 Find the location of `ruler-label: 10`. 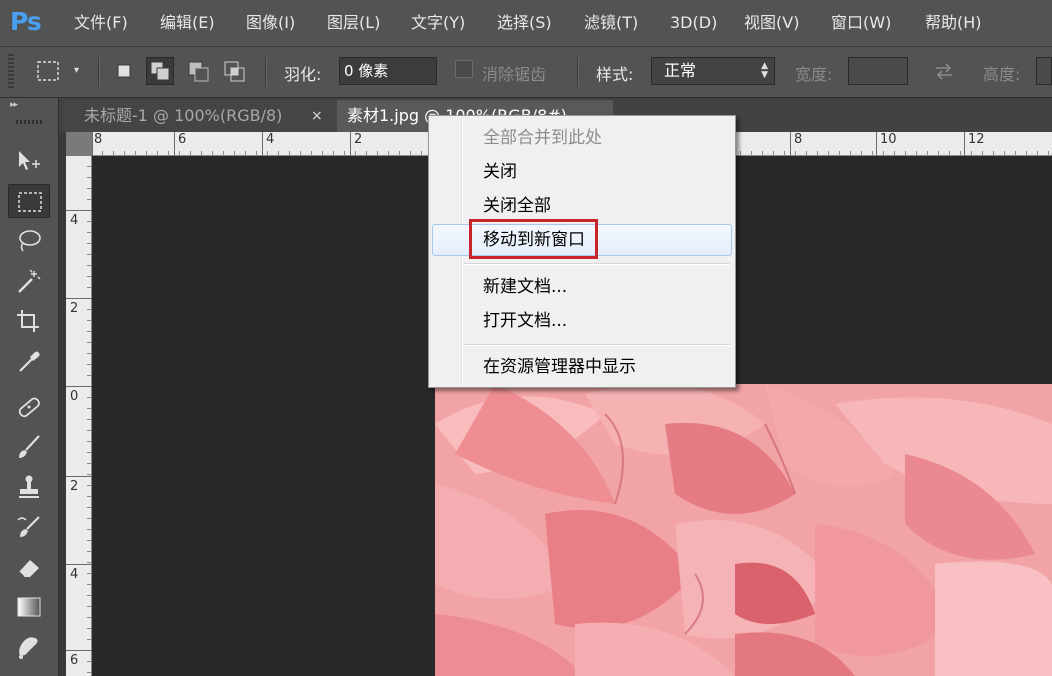

ruler-label: 10 is located at coordinates (888, 139).